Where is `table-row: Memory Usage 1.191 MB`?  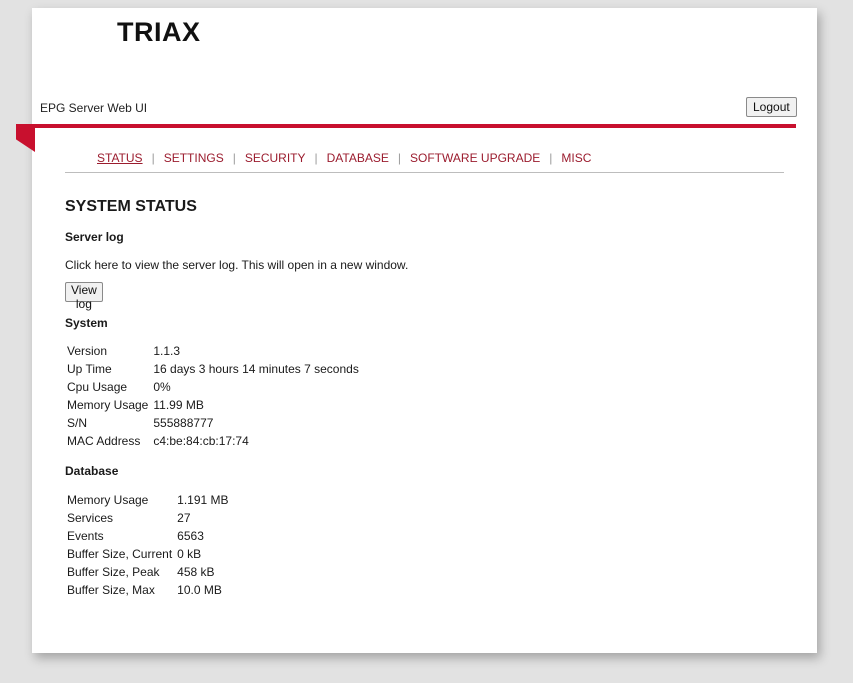 table-row: Memory Usage 1.191 MB is located at coordinates (148, 500).